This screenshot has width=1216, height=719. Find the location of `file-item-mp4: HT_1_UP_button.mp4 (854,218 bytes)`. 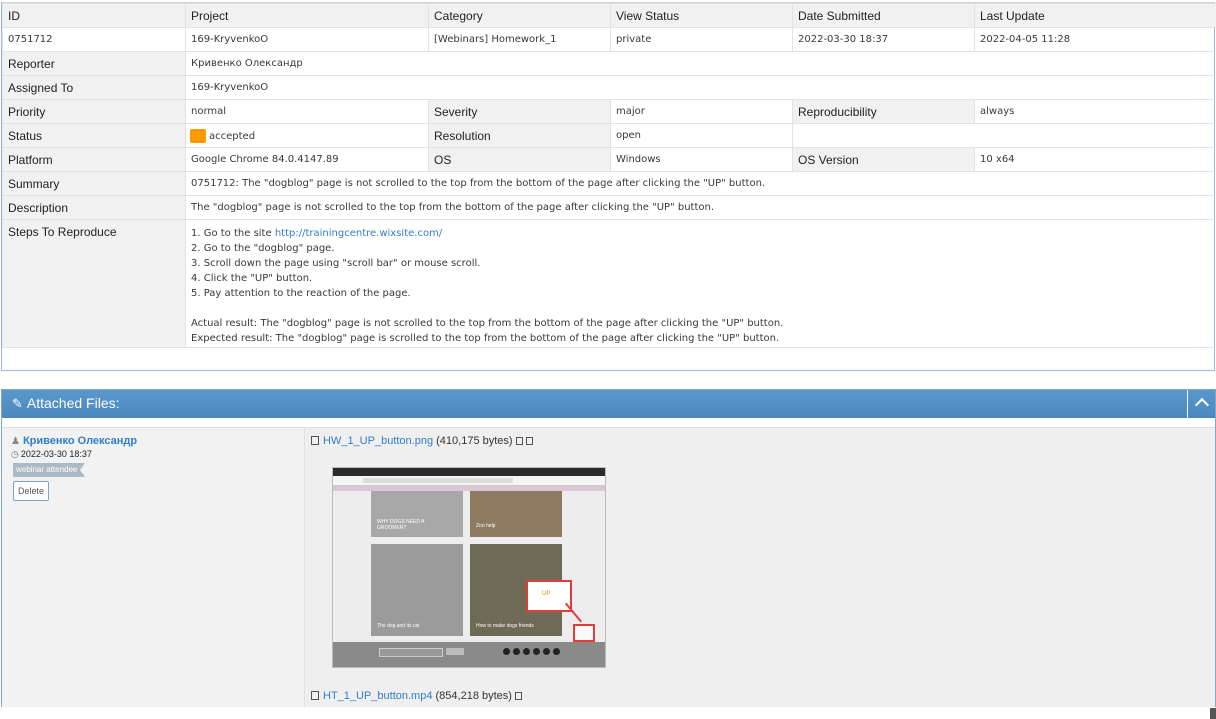

file-item-mp4: HT_1_UP_button.mp4 (854,218 bytes) is located at coordinates (416, 696).